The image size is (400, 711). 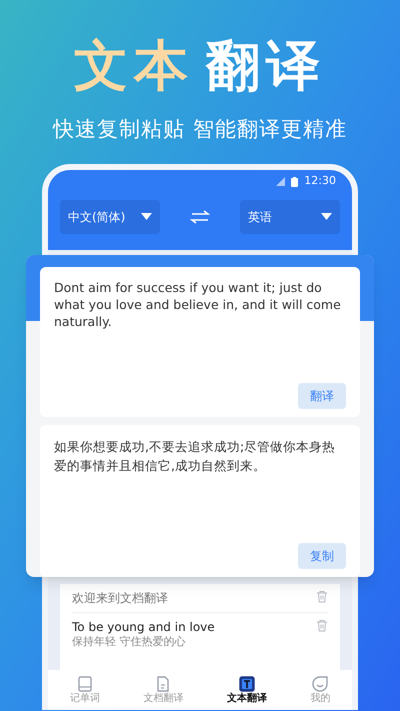 I want to click on target-language-dropdown: 英语, so click(x=290, y=217).